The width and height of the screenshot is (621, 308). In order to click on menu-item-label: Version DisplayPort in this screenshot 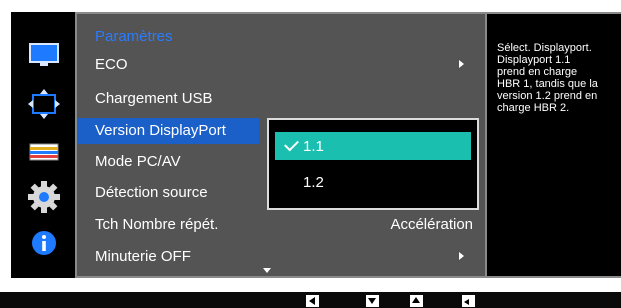, I will do `click(160, 130)`.